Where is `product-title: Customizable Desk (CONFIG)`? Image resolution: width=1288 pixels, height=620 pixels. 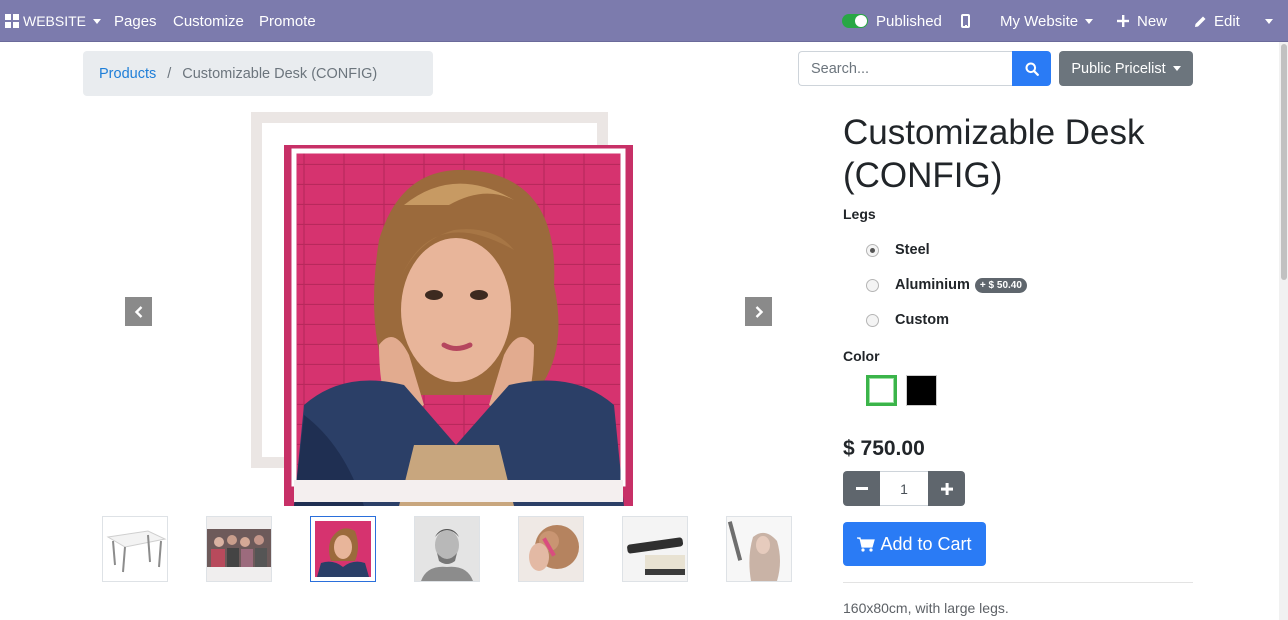 product-title: Customizable Desk (CONFIG) is located at coordinates (994, 154).